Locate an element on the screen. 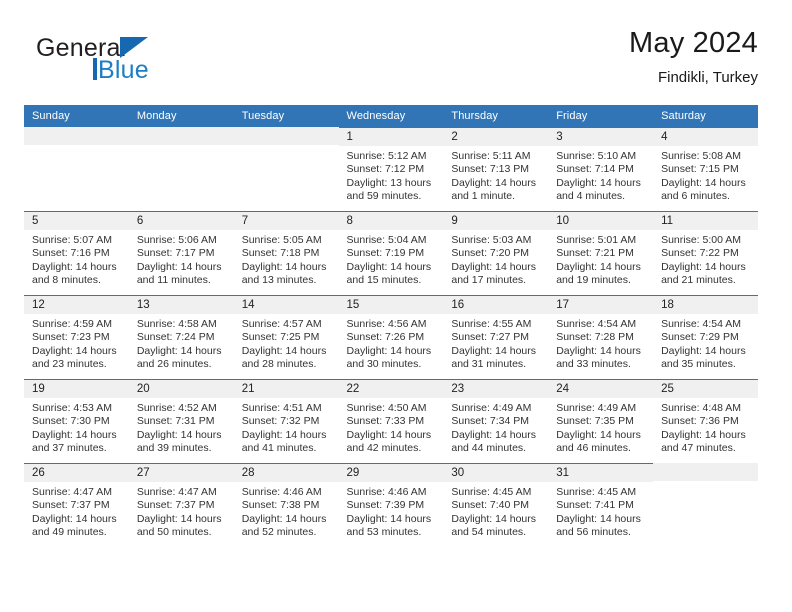  sunset-time: Sunset: 7:17 PM is located at coordinates (175, 253).